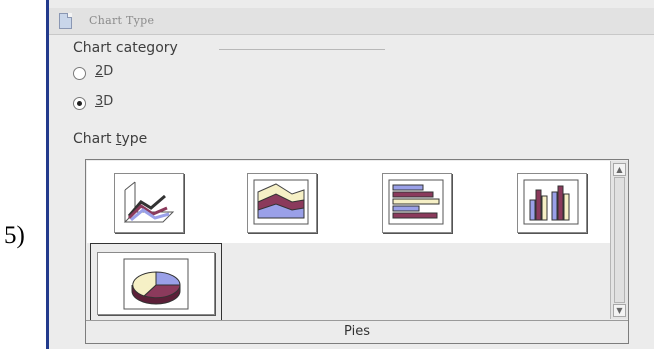 This screenshot has height=349, width=654. Describe the element at coordinates (125, 48) in the screenshot. I see `chart-category-label: Chart category` at that location.